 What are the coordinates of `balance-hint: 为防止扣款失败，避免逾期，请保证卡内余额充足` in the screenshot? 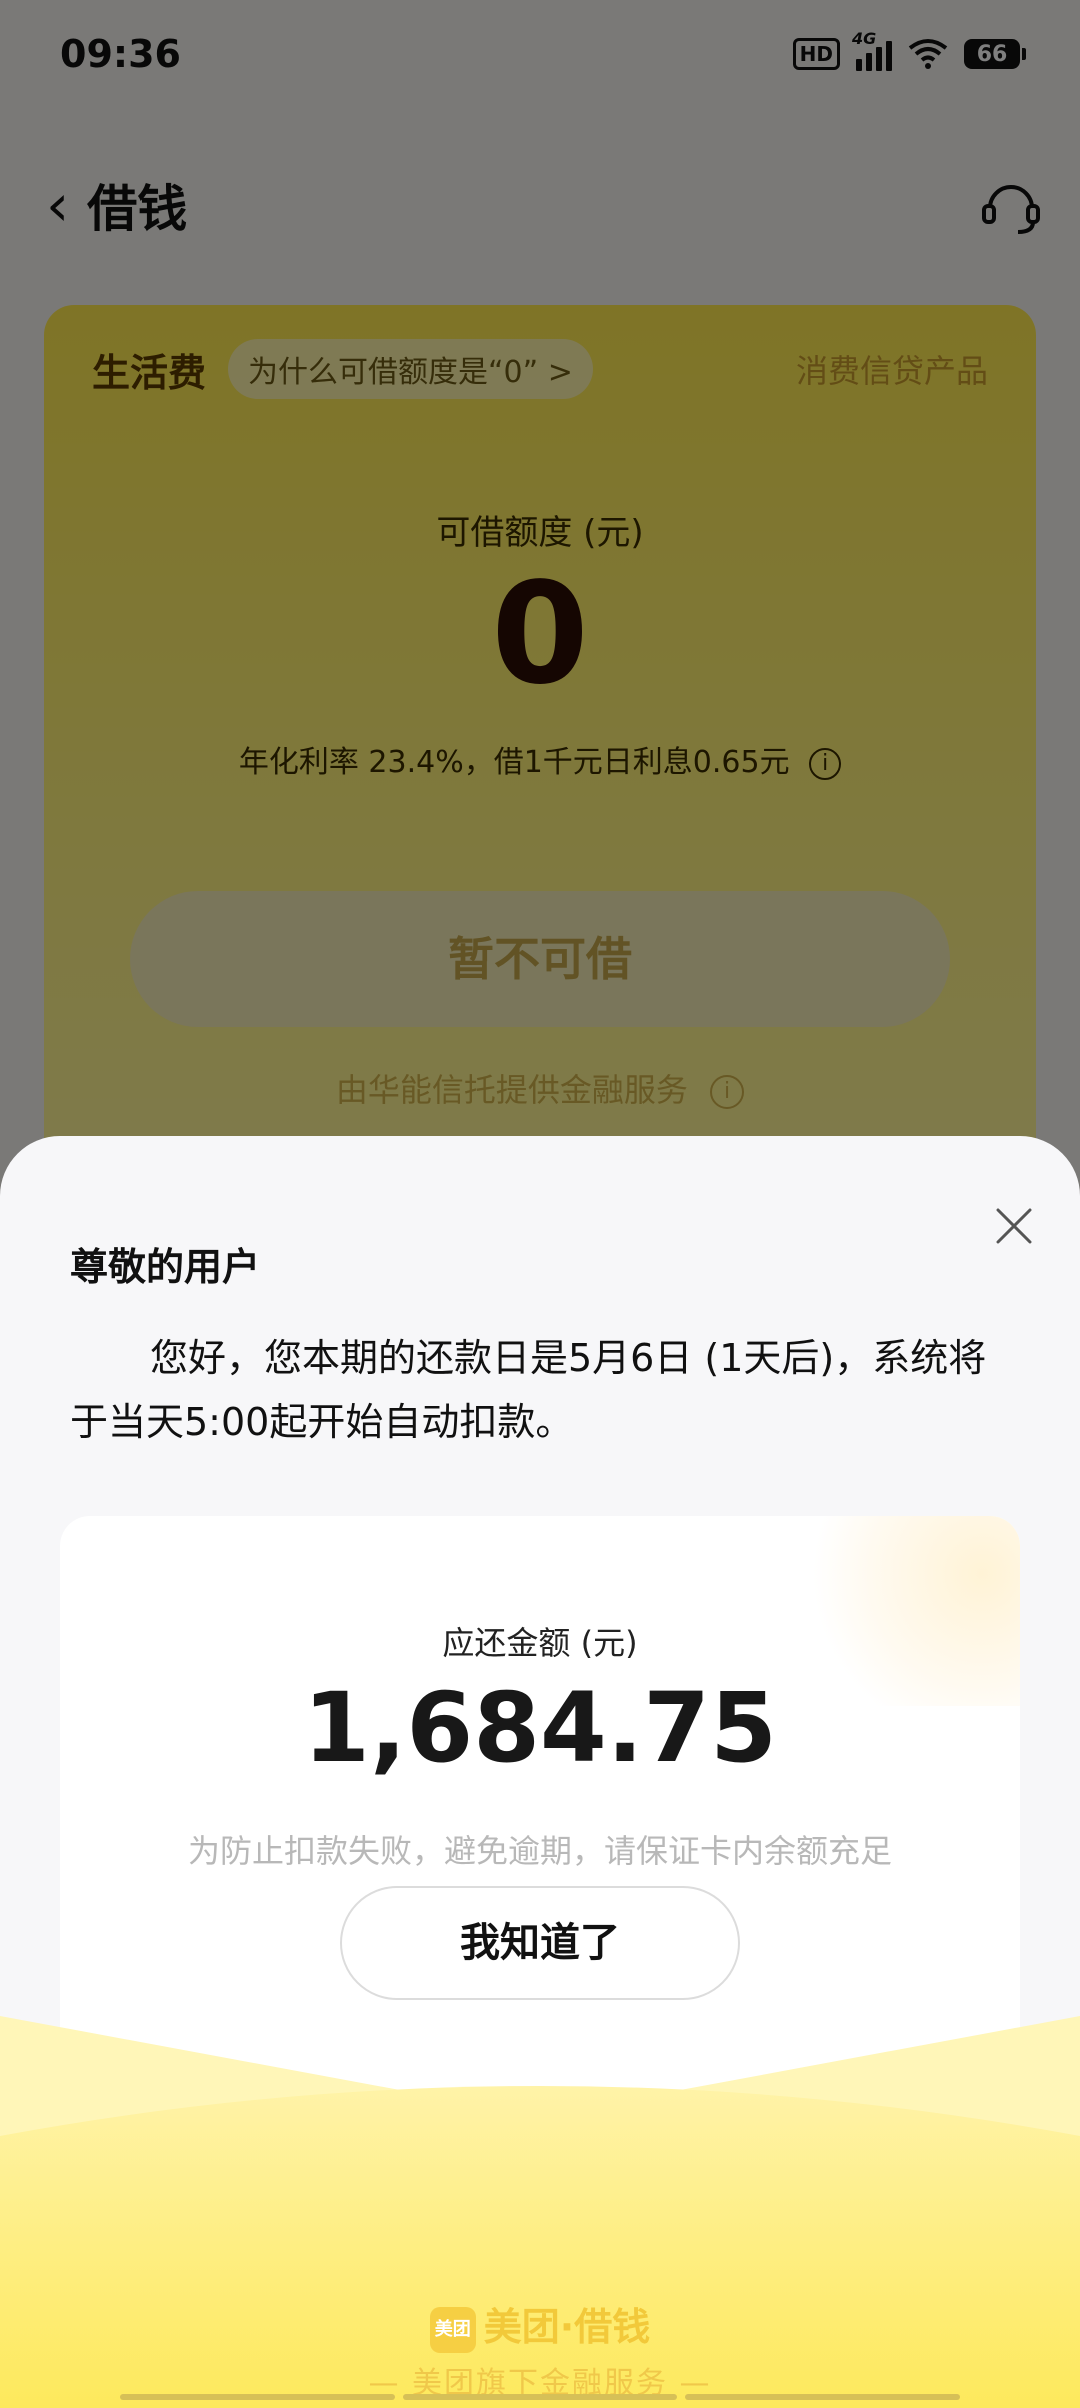 It's located at (539, 1851).